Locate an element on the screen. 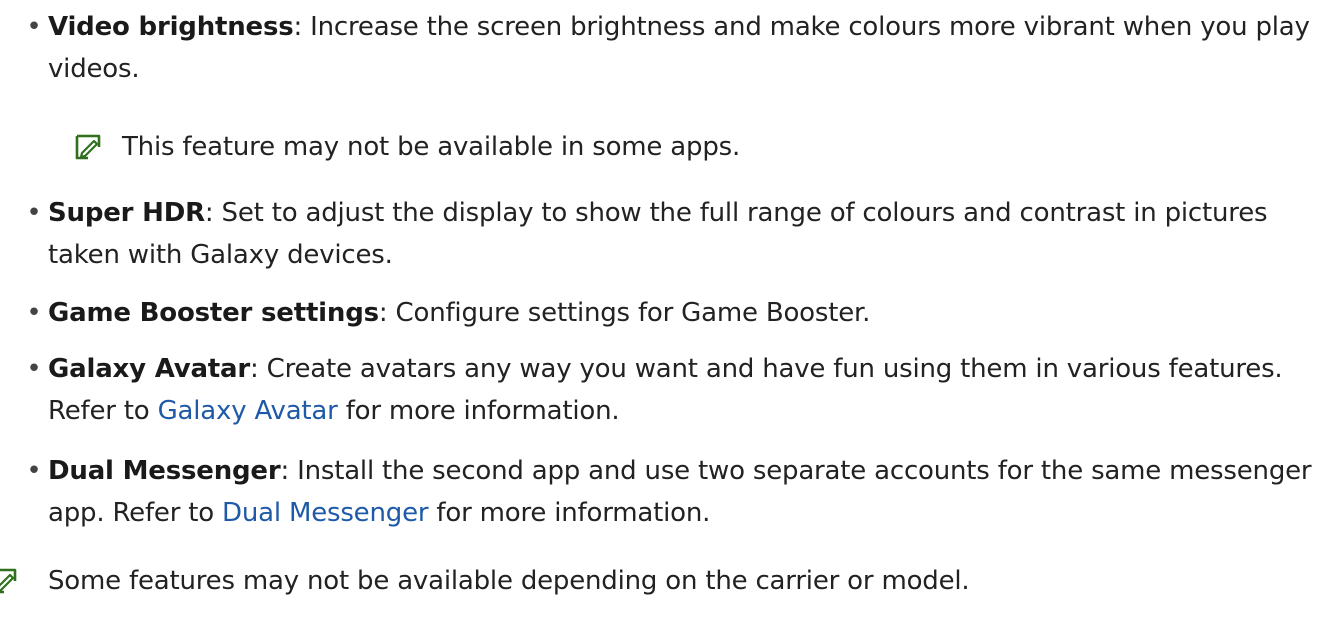  link-dual-messenger: Dual Messenger is located at coordinates (325, 513).